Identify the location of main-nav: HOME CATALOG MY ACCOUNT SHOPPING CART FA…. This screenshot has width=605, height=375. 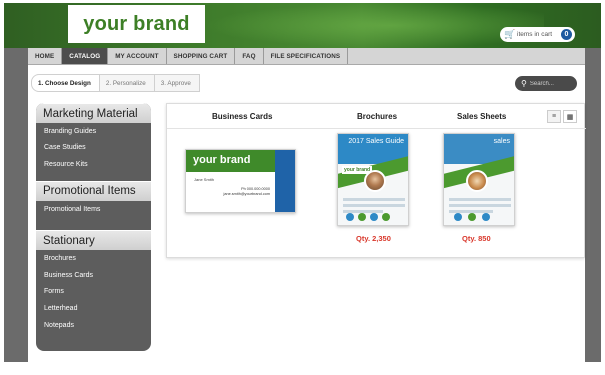
(306, 56).